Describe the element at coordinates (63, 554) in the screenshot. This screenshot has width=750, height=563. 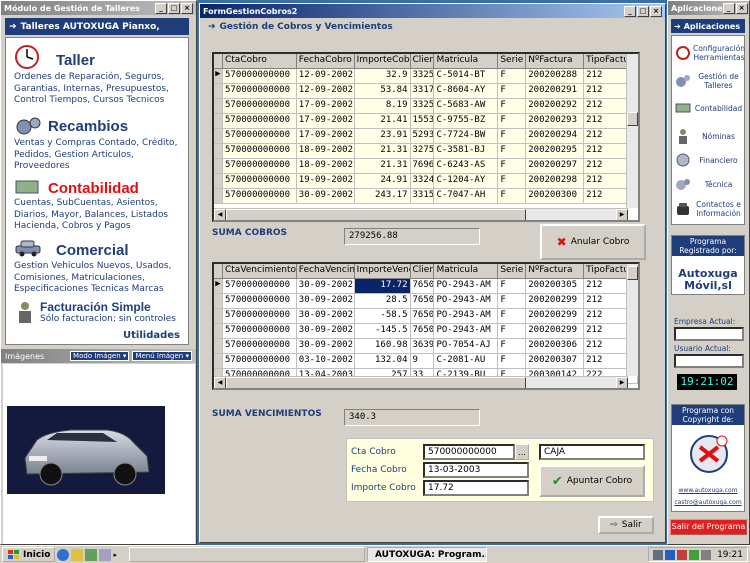
I see `browser-icon` at that location.